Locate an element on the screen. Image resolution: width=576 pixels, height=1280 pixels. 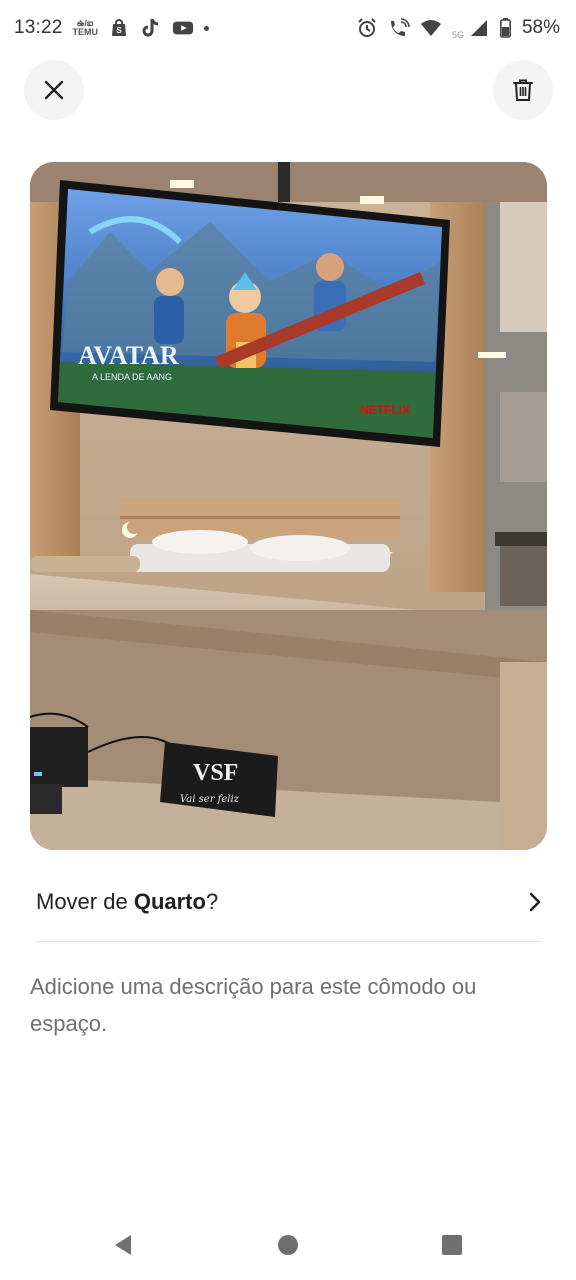
divider is located at coordinates (289, 941).